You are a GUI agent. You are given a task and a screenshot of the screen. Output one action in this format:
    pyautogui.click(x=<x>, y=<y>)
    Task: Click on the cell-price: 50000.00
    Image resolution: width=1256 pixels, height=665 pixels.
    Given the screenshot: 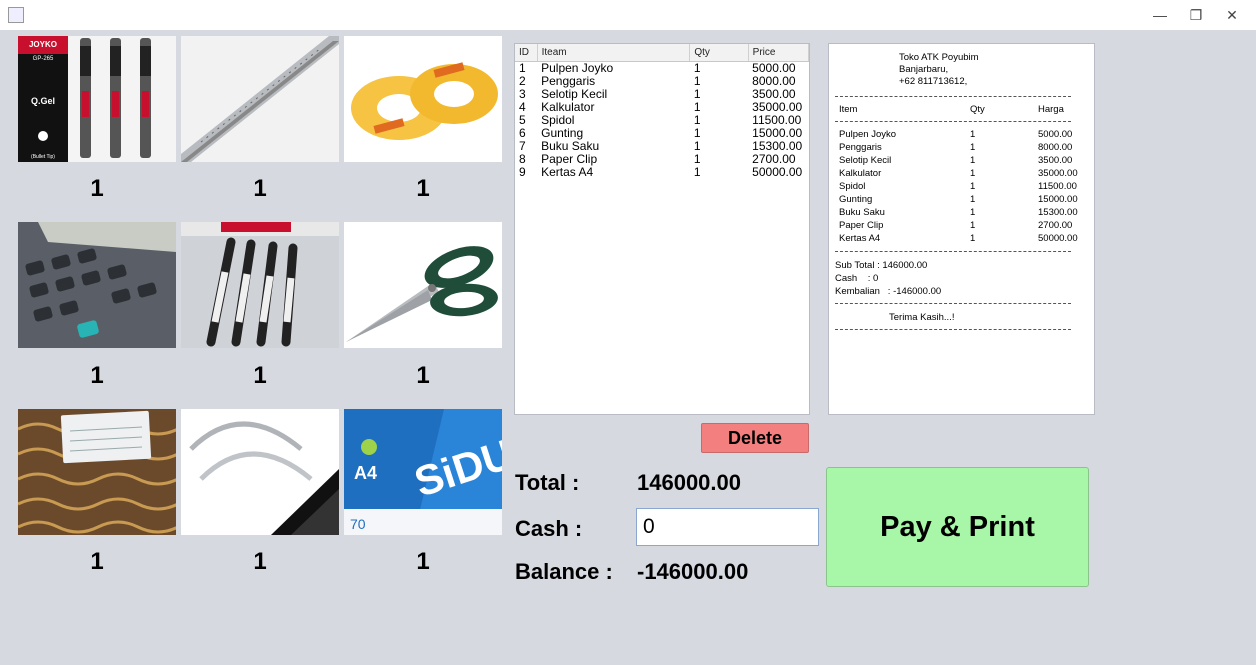 What is the action you would take?
    pyautogui.click(x=777, y=172)
    